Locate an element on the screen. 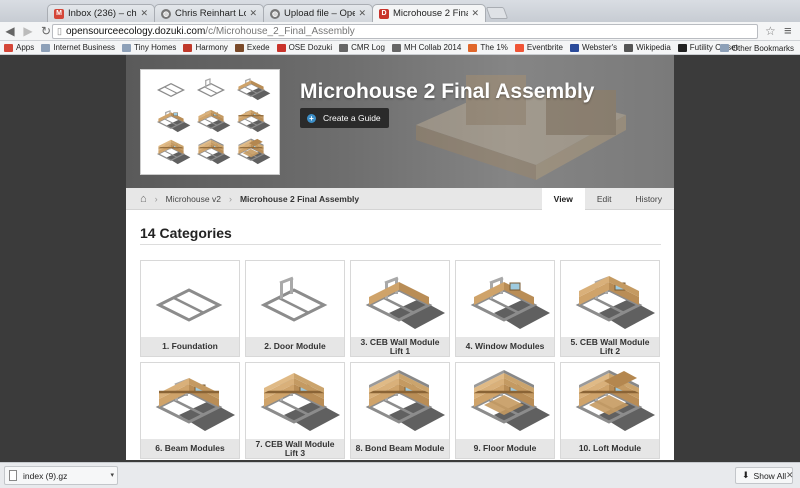 This screenshot has height=488, width=800. tab-label: Microhouse 2 Final Assembly is located at coordinates (430, 13).